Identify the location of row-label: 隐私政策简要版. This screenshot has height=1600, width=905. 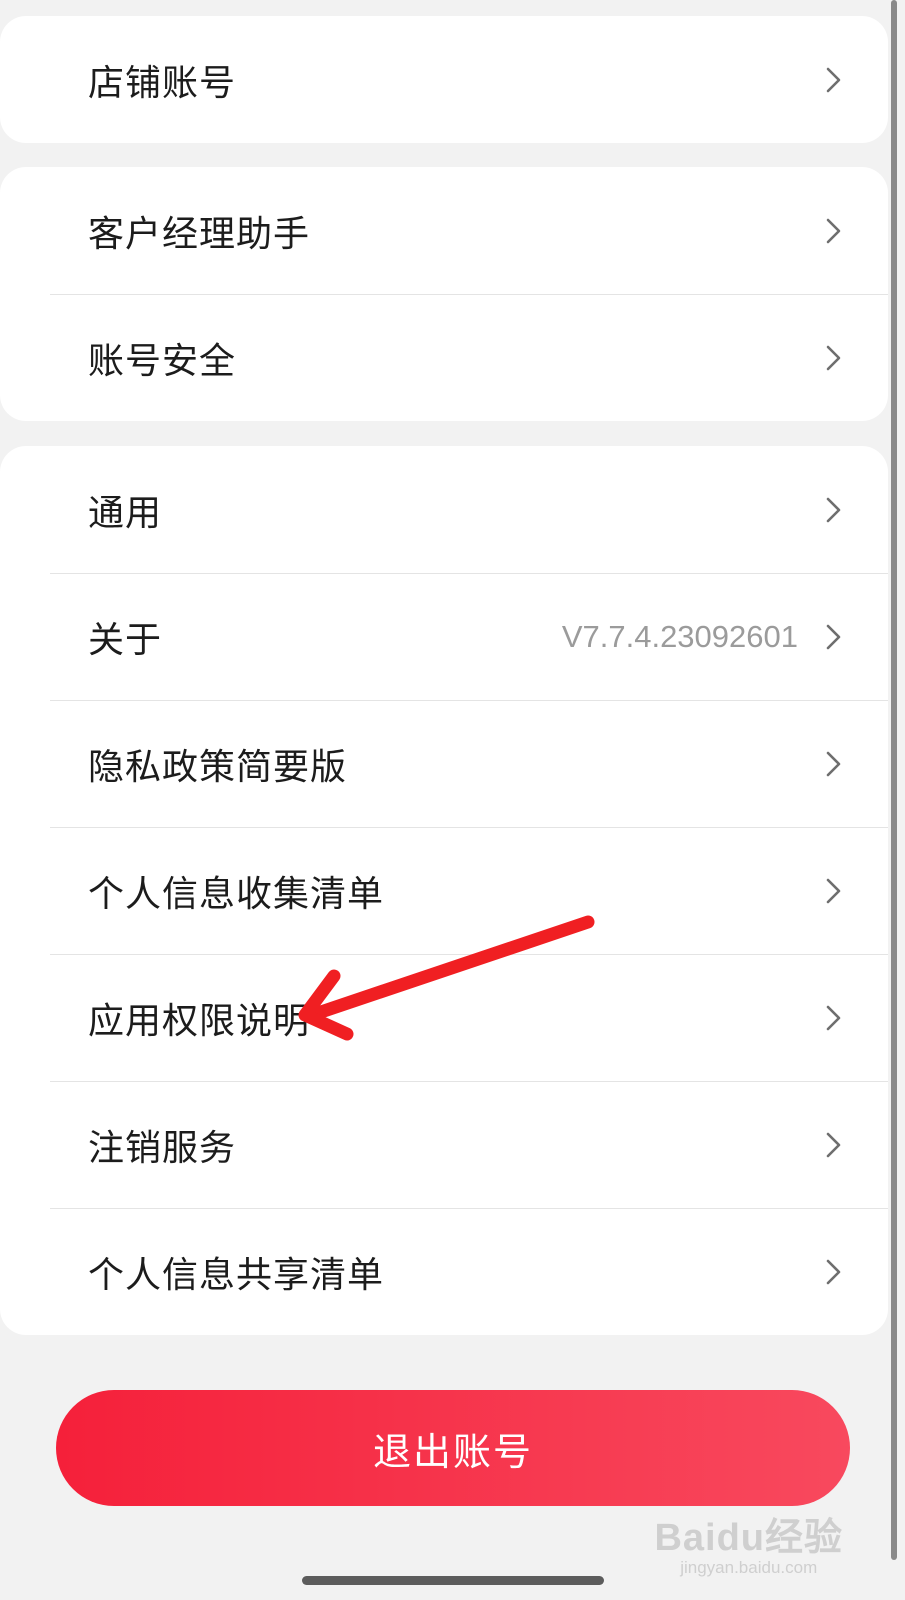
(218, 767).